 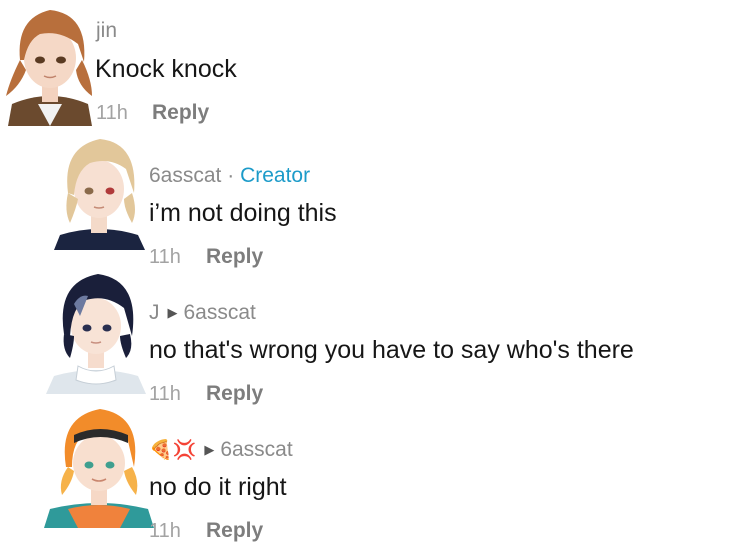 I want to click on username-emoji: 🍕💢, so click(x=173, y=450).